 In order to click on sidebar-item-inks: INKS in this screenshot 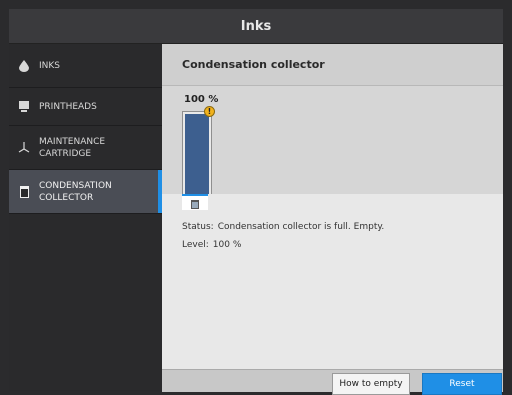, I will do `click(85, 66)`.